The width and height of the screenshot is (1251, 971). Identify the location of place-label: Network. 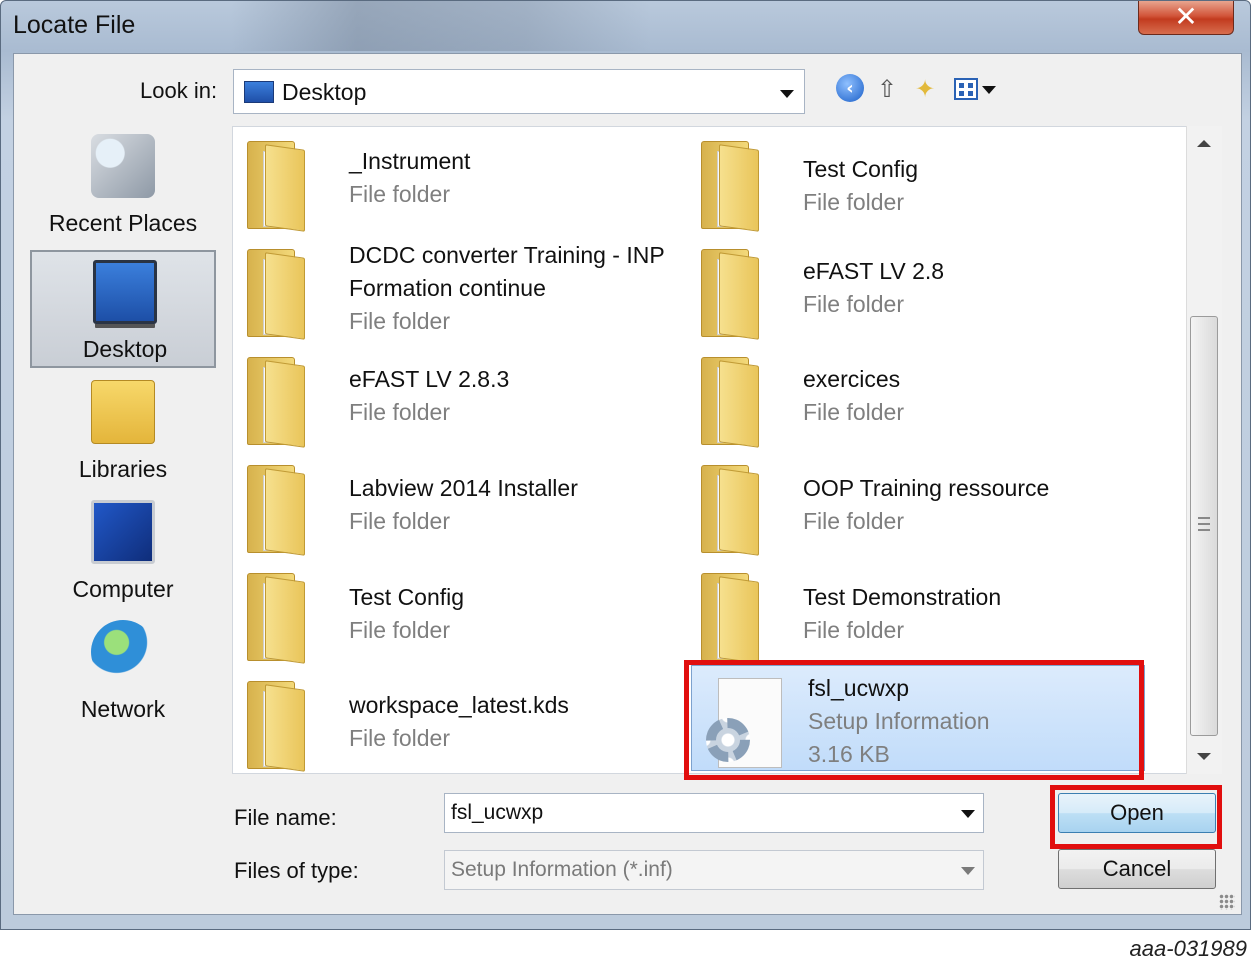
(123, 709).